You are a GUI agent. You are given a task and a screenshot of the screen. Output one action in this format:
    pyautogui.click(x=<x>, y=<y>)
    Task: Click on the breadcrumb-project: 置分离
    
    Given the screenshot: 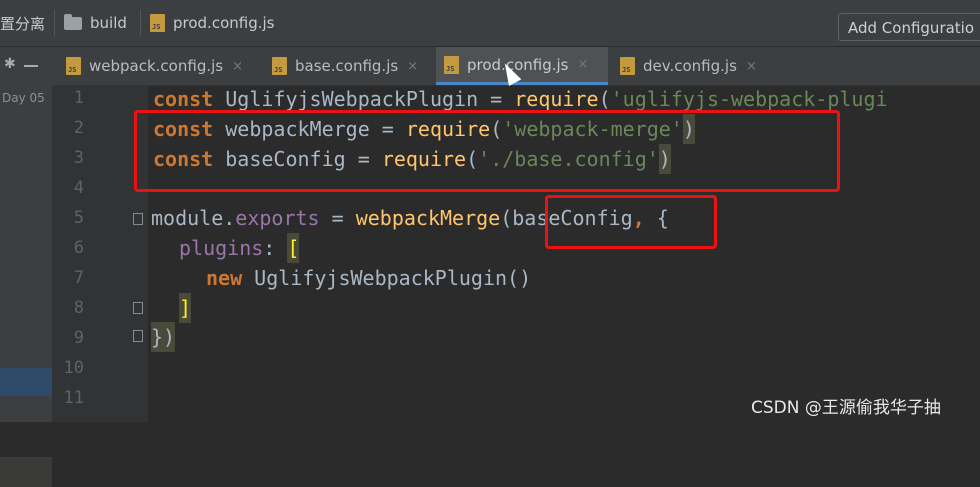 What is the action you would take?
    pyautogui.click(x=22, y=23)
    